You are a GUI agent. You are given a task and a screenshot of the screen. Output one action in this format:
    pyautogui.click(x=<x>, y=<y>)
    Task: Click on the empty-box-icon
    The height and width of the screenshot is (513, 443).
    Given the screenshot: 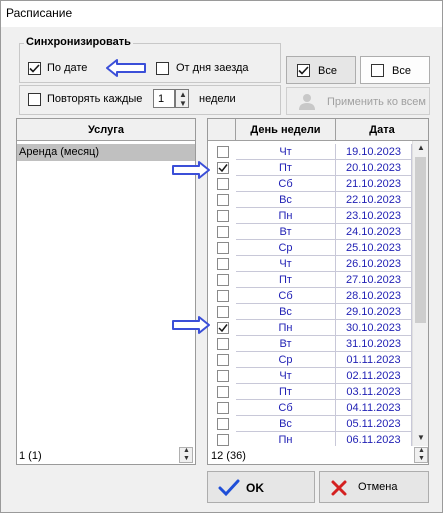 What is the action you would take?
    pyautogui.click(x=377, y=70)
    